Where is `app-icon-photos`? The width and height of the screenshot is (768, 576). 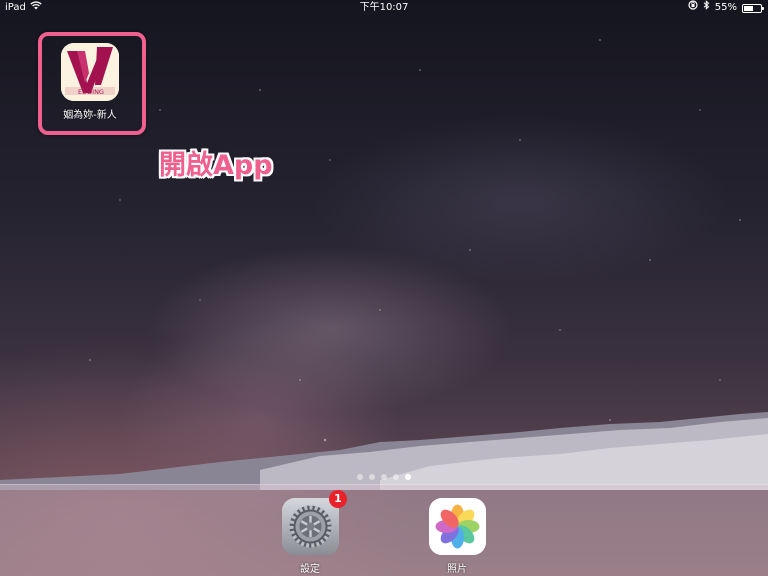
app-icon-photos is located at coordinates (457, 526).